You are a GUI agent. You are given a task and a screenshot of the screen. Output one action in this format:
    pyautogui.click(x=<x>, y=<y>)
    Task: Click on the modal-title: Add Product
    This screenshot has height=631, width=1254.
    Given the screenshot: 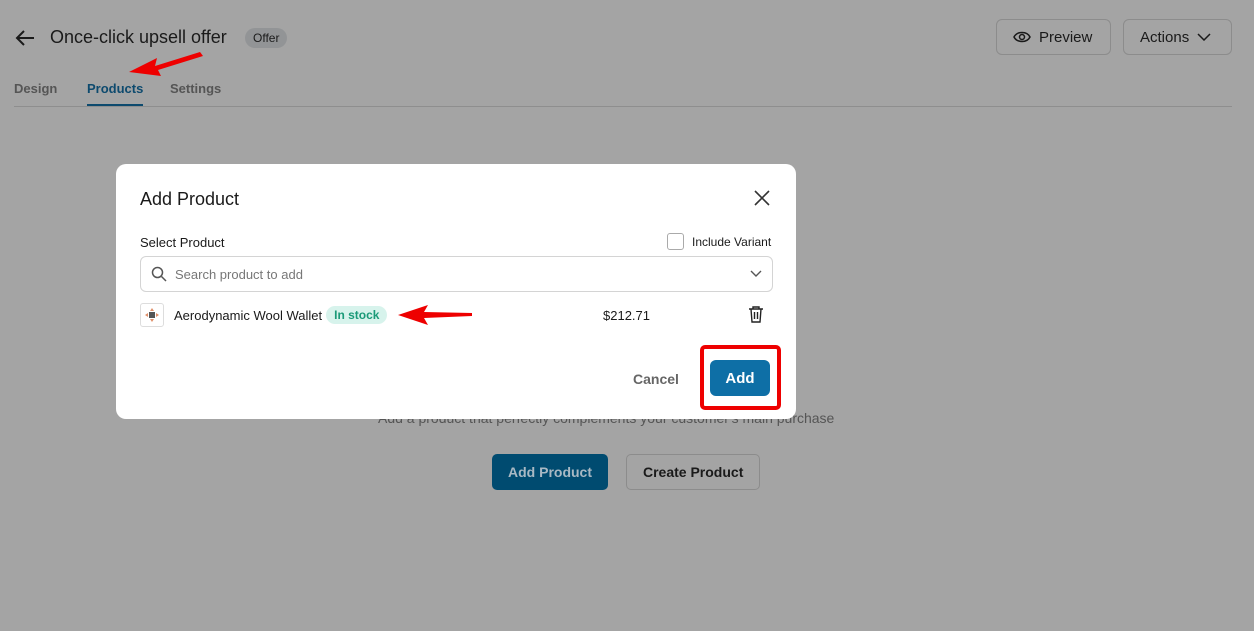 What is the action you would take?
    pyautogui.click(x=190, y=199)
    